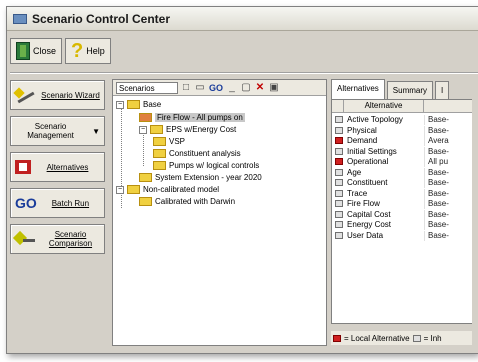 This screenshot has height=362, width=478. I want to click on scenario-wizard-button: Scenario Wizard, so click(57, 95).